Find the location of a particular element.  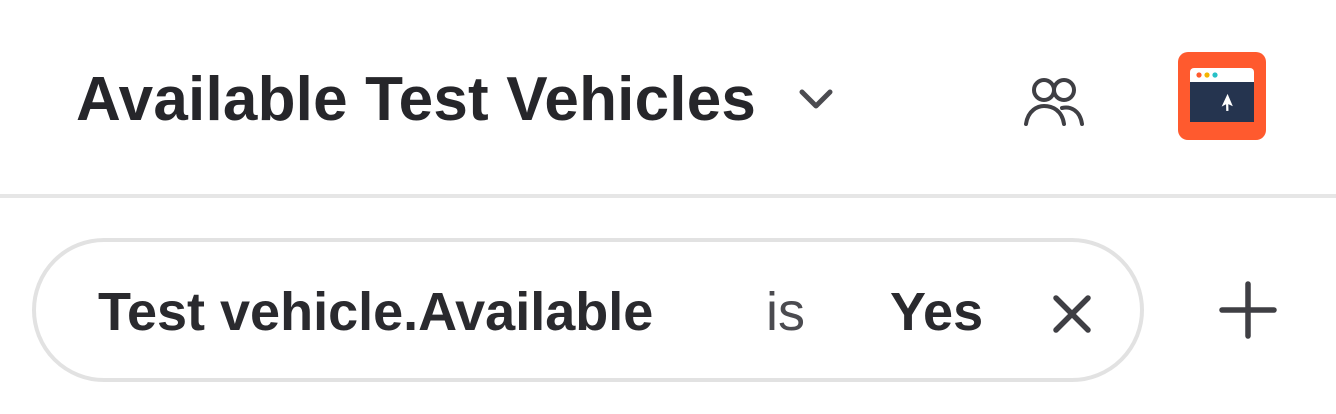

filter-field-label: Test vehicle.Available is located at coordinates (375, 312).